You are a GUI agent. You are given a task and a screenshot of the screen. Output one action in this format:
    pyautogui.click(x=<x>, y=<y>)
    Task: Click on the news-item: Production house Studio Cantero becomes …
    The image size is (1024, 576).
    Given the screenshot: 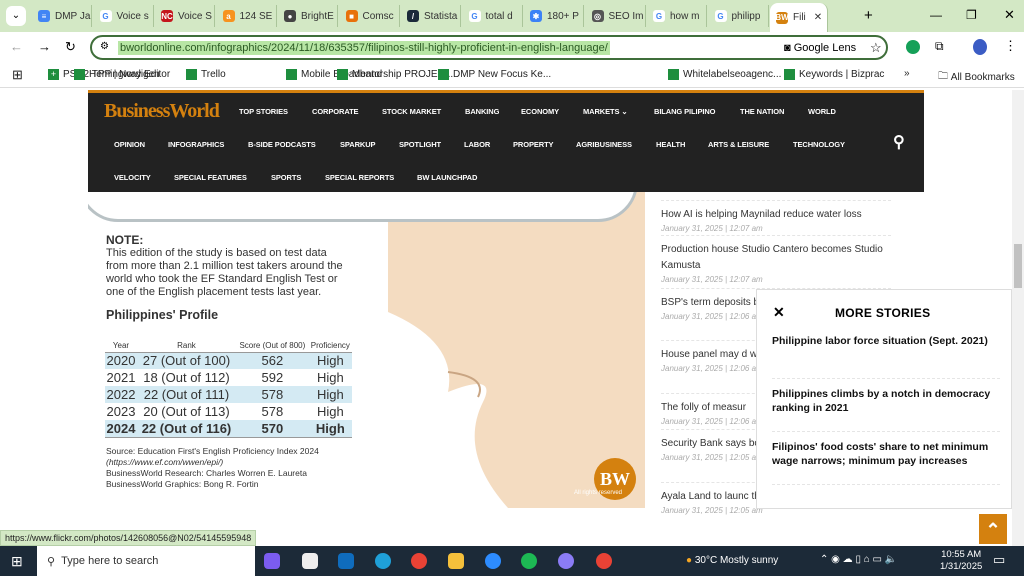 What is the action you would take?
    pyautogui.click(x=776, y=263)
    